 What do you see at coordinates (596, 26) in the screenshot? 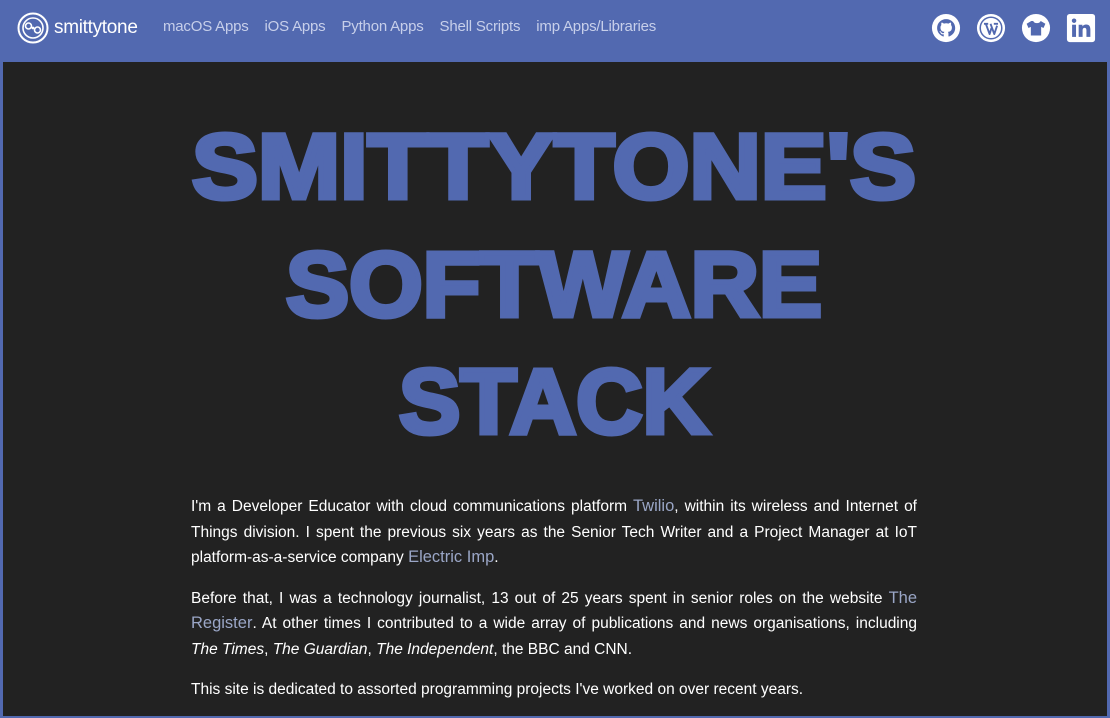
I see `nav-link-imp-apps-libraries: imp Apps/Libraries` at bounding box center [596, 26].